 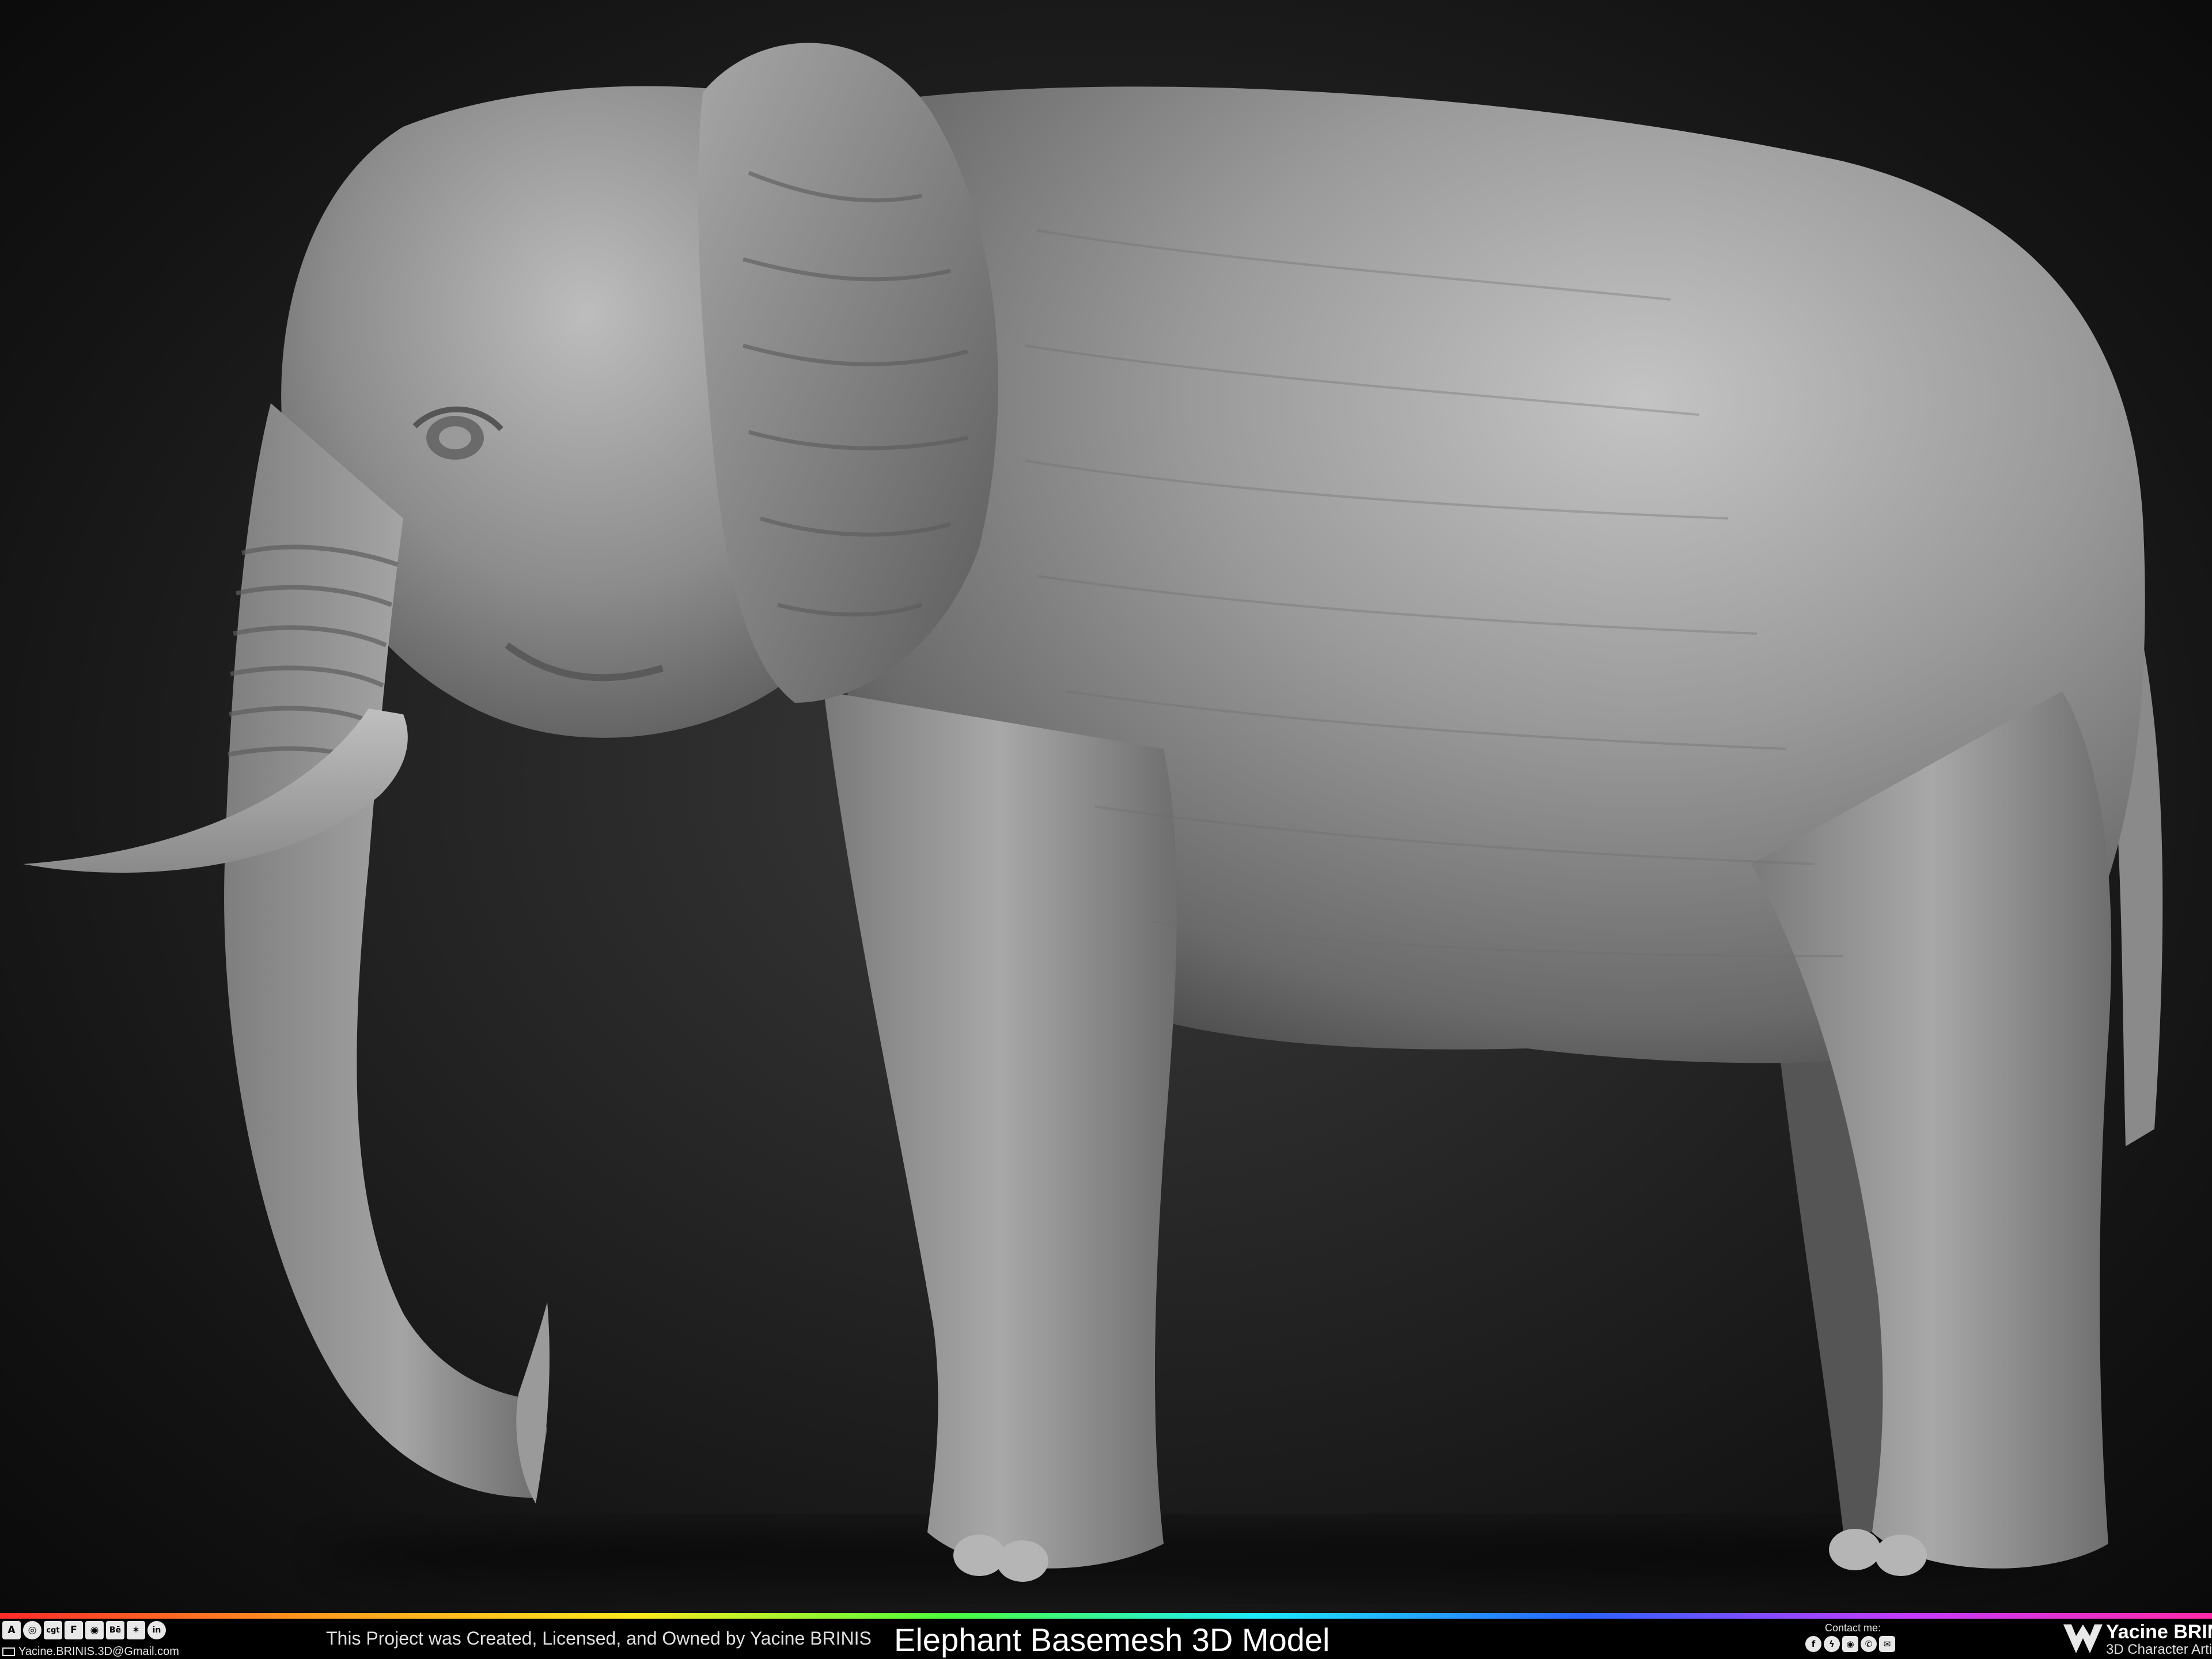 I want to click on instagram-contact-icon: ◉, so click(x=1850, y=1644).